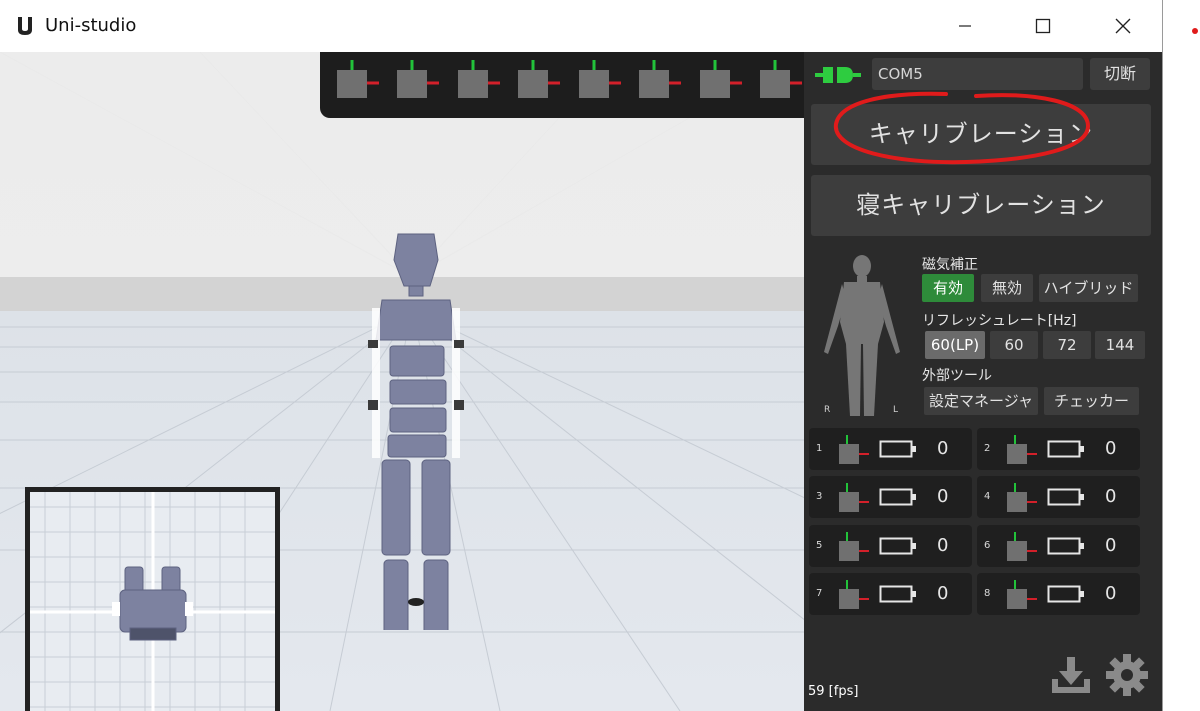 The width and height of the screenshot is (1200, 711). I want to click on refresh-option-72: 72, so click(1067, 345).